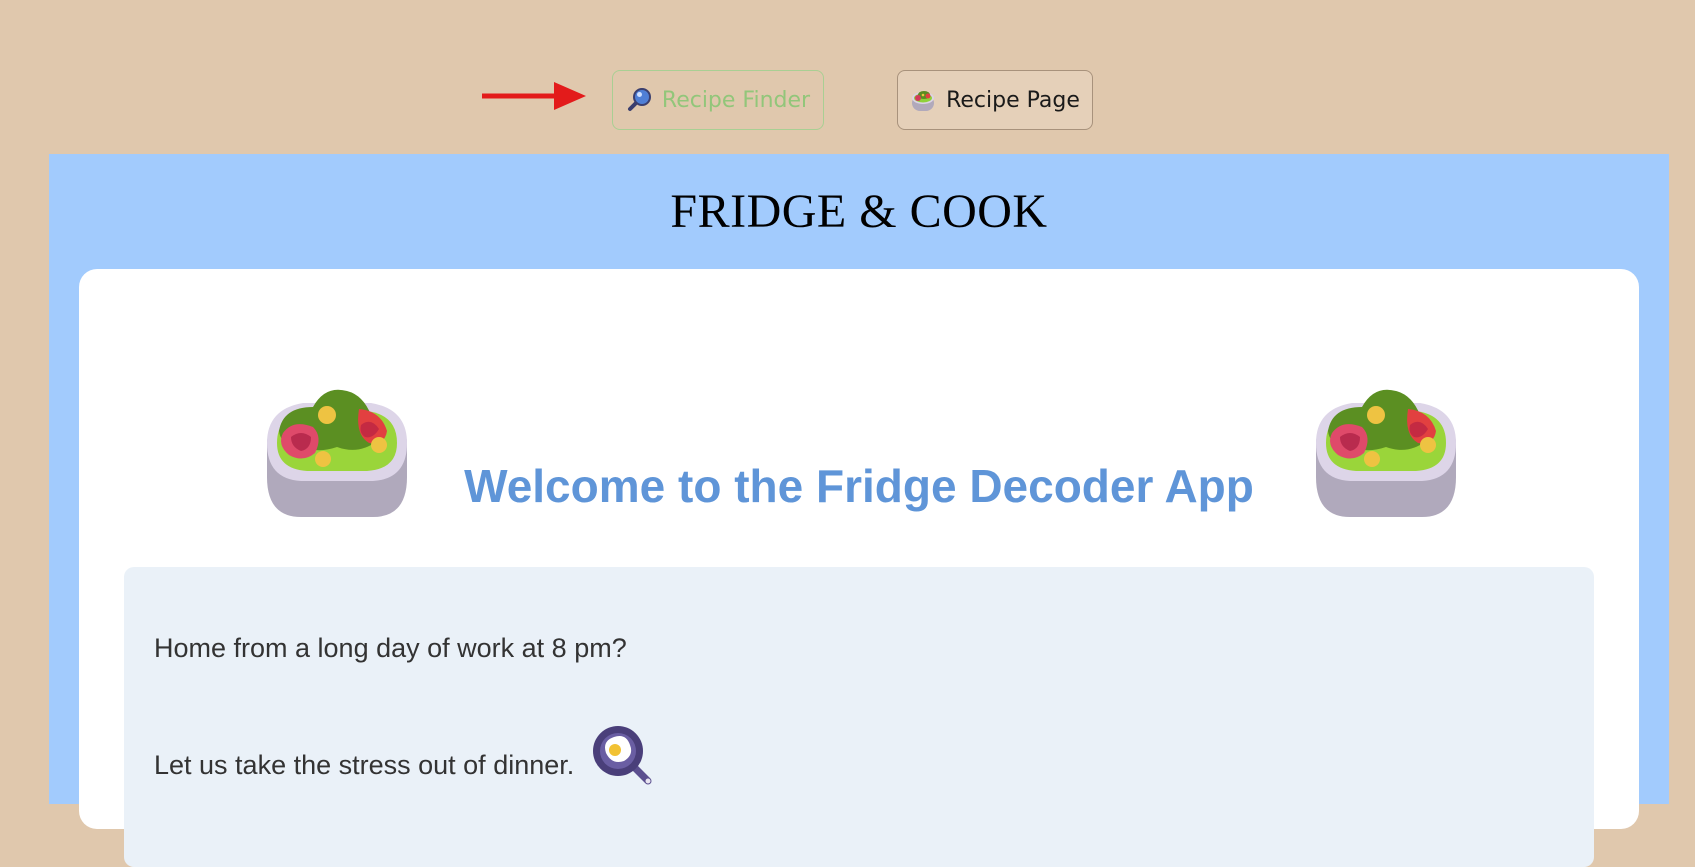 This screenshot has height=867, width=1695. Describe the element at coordinates (534, 96) in the screenshot. I see `red-arrow-icon` at that location.